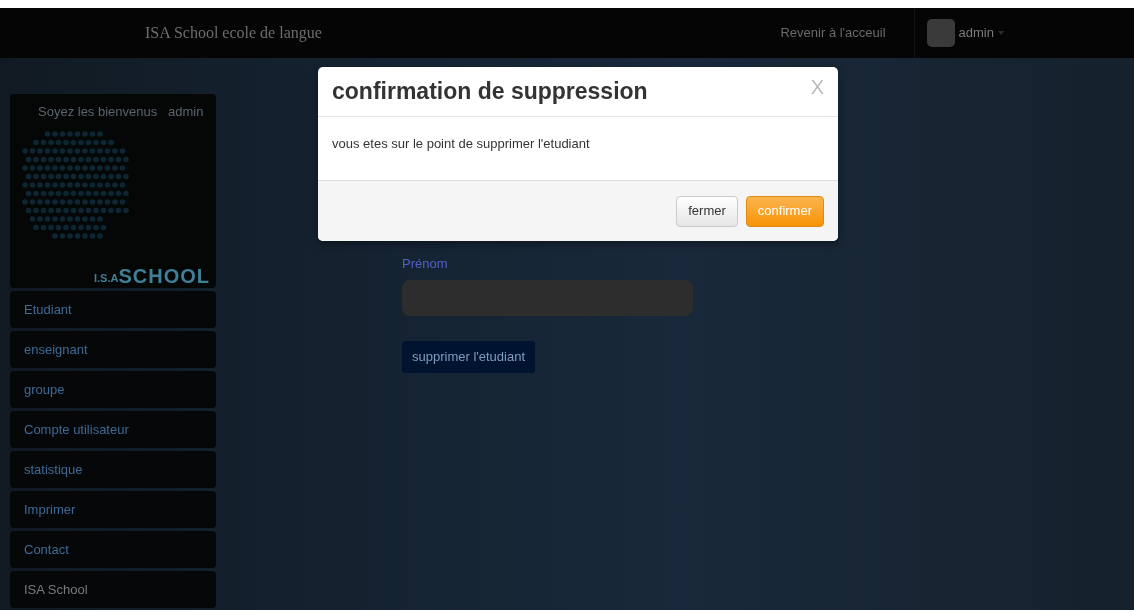  What do you see at coordinates (113, 389) in the screenshot?
I see `sidebar-item: groupe` at bounding box center [113, 389].